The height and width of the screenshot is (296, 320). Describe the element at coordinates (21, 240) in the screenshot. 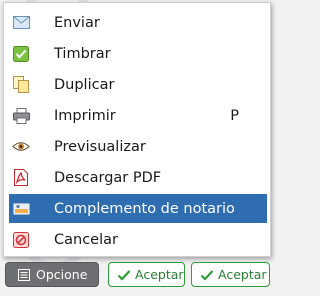

I see `cancel-icon` at that location.